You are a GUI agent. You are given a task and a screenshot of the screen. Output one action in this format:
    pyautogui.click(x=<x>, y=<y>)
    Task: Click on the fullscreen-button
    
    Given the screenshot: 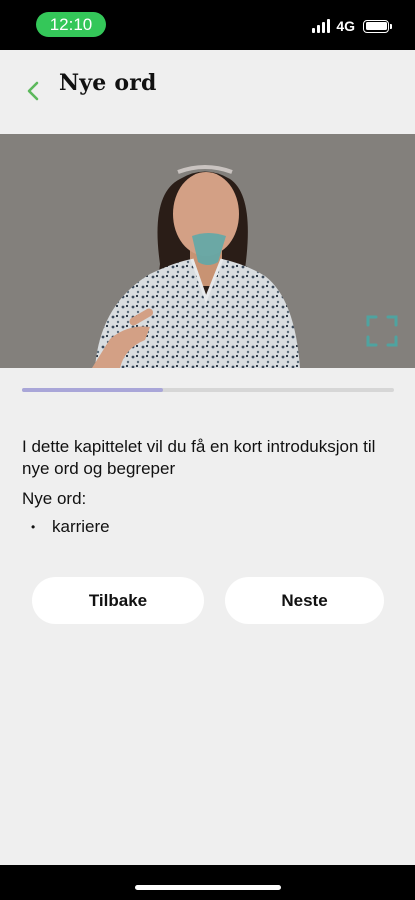 What is the action you would take?
    pyautogui.click(x=382, y=331)
    